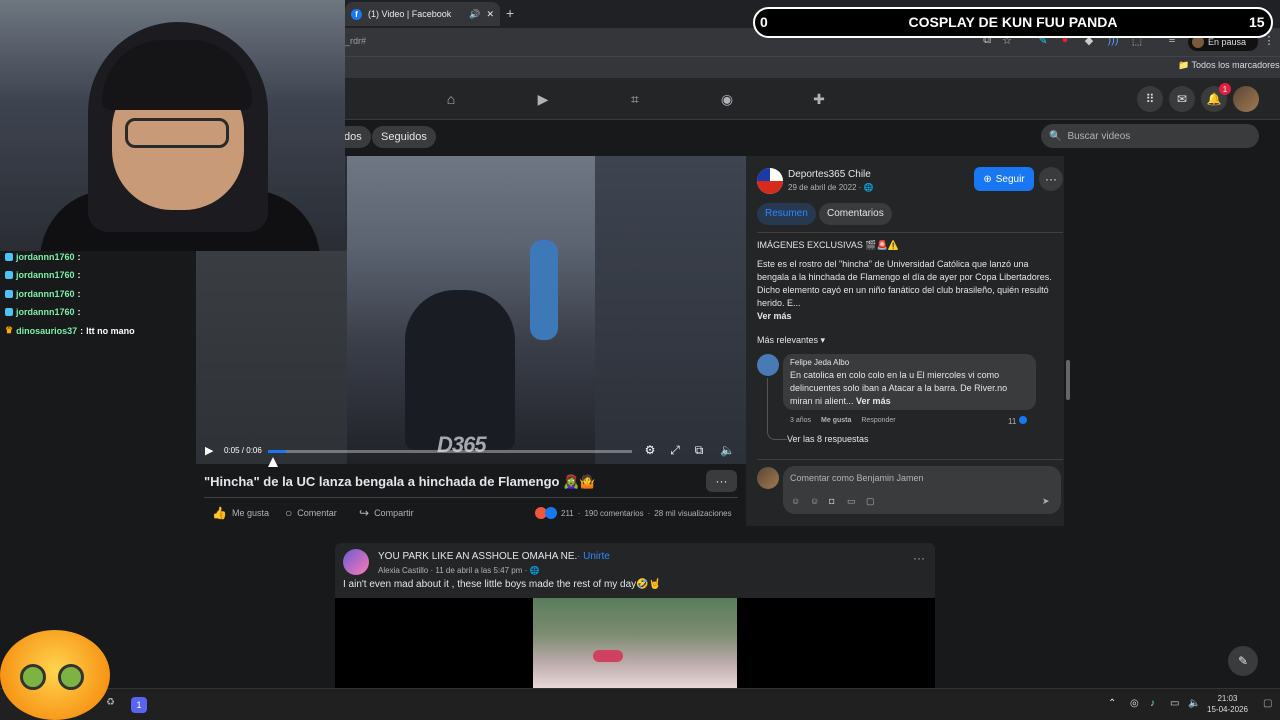 The height and width of the screenshot is (720, 1280). Describe the element at coordinates (1227, 42) in the screenshot. I see `paused-label: En pausa` at that location.